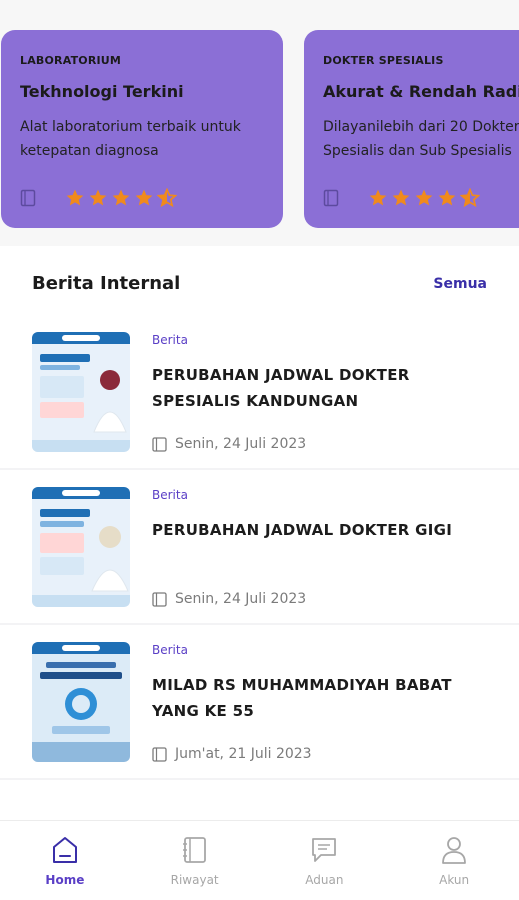 Image resolution: width=519 pixels, height=900 pixels. I want to click on nav-label: Riwayat, so click(194, 880).